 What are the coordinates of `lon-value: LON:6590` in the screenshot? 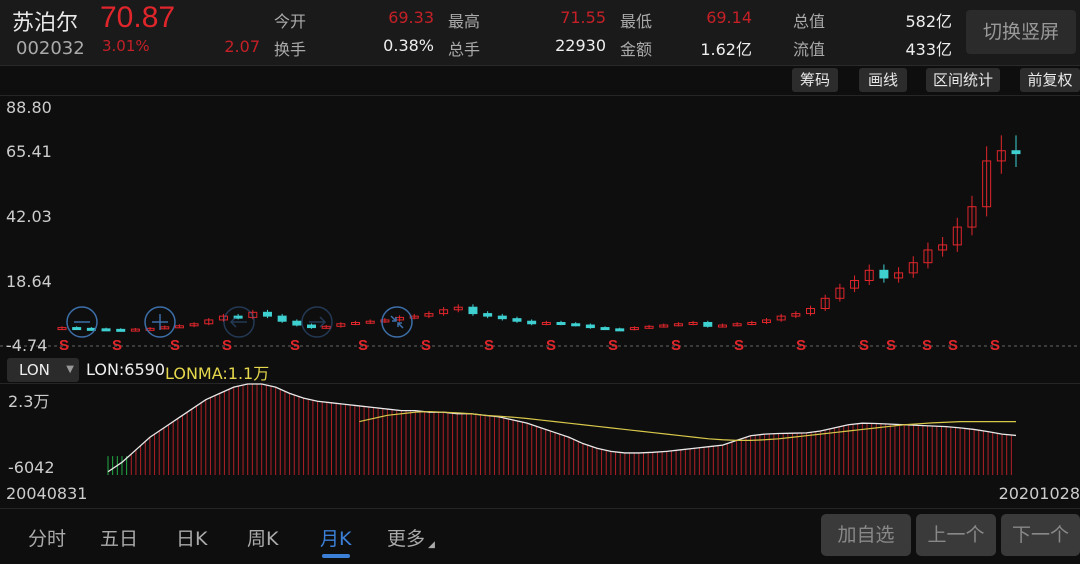 It's located at (126, 369).